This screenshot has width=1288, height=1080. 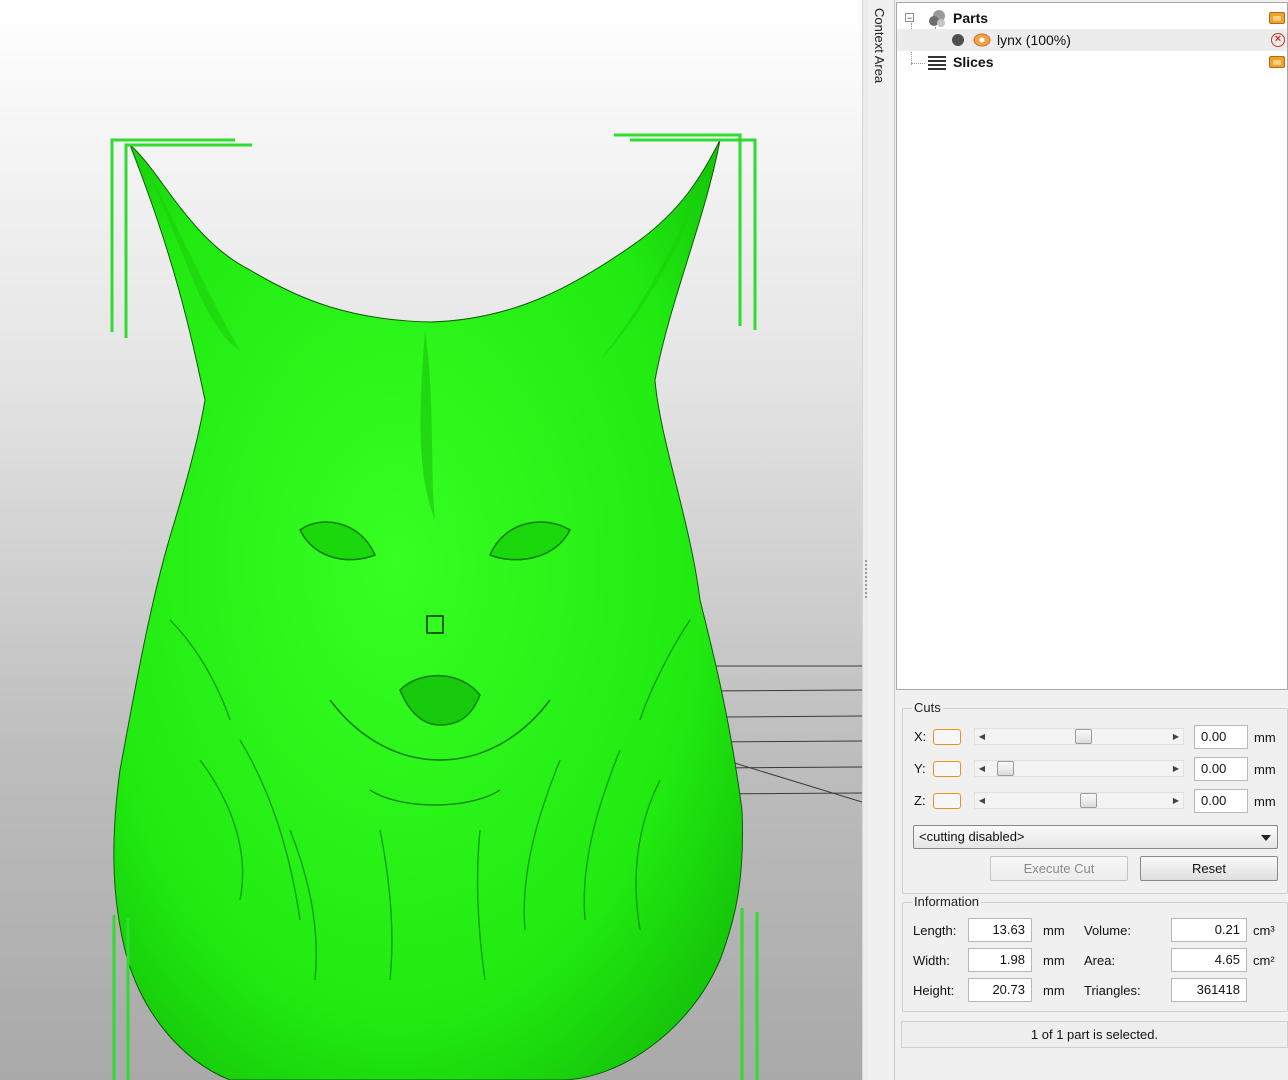 What do you see at coordinates (927, 707) in the screenshot?
I see `cuts-title: Cuts` at bounding box center [927, 707].